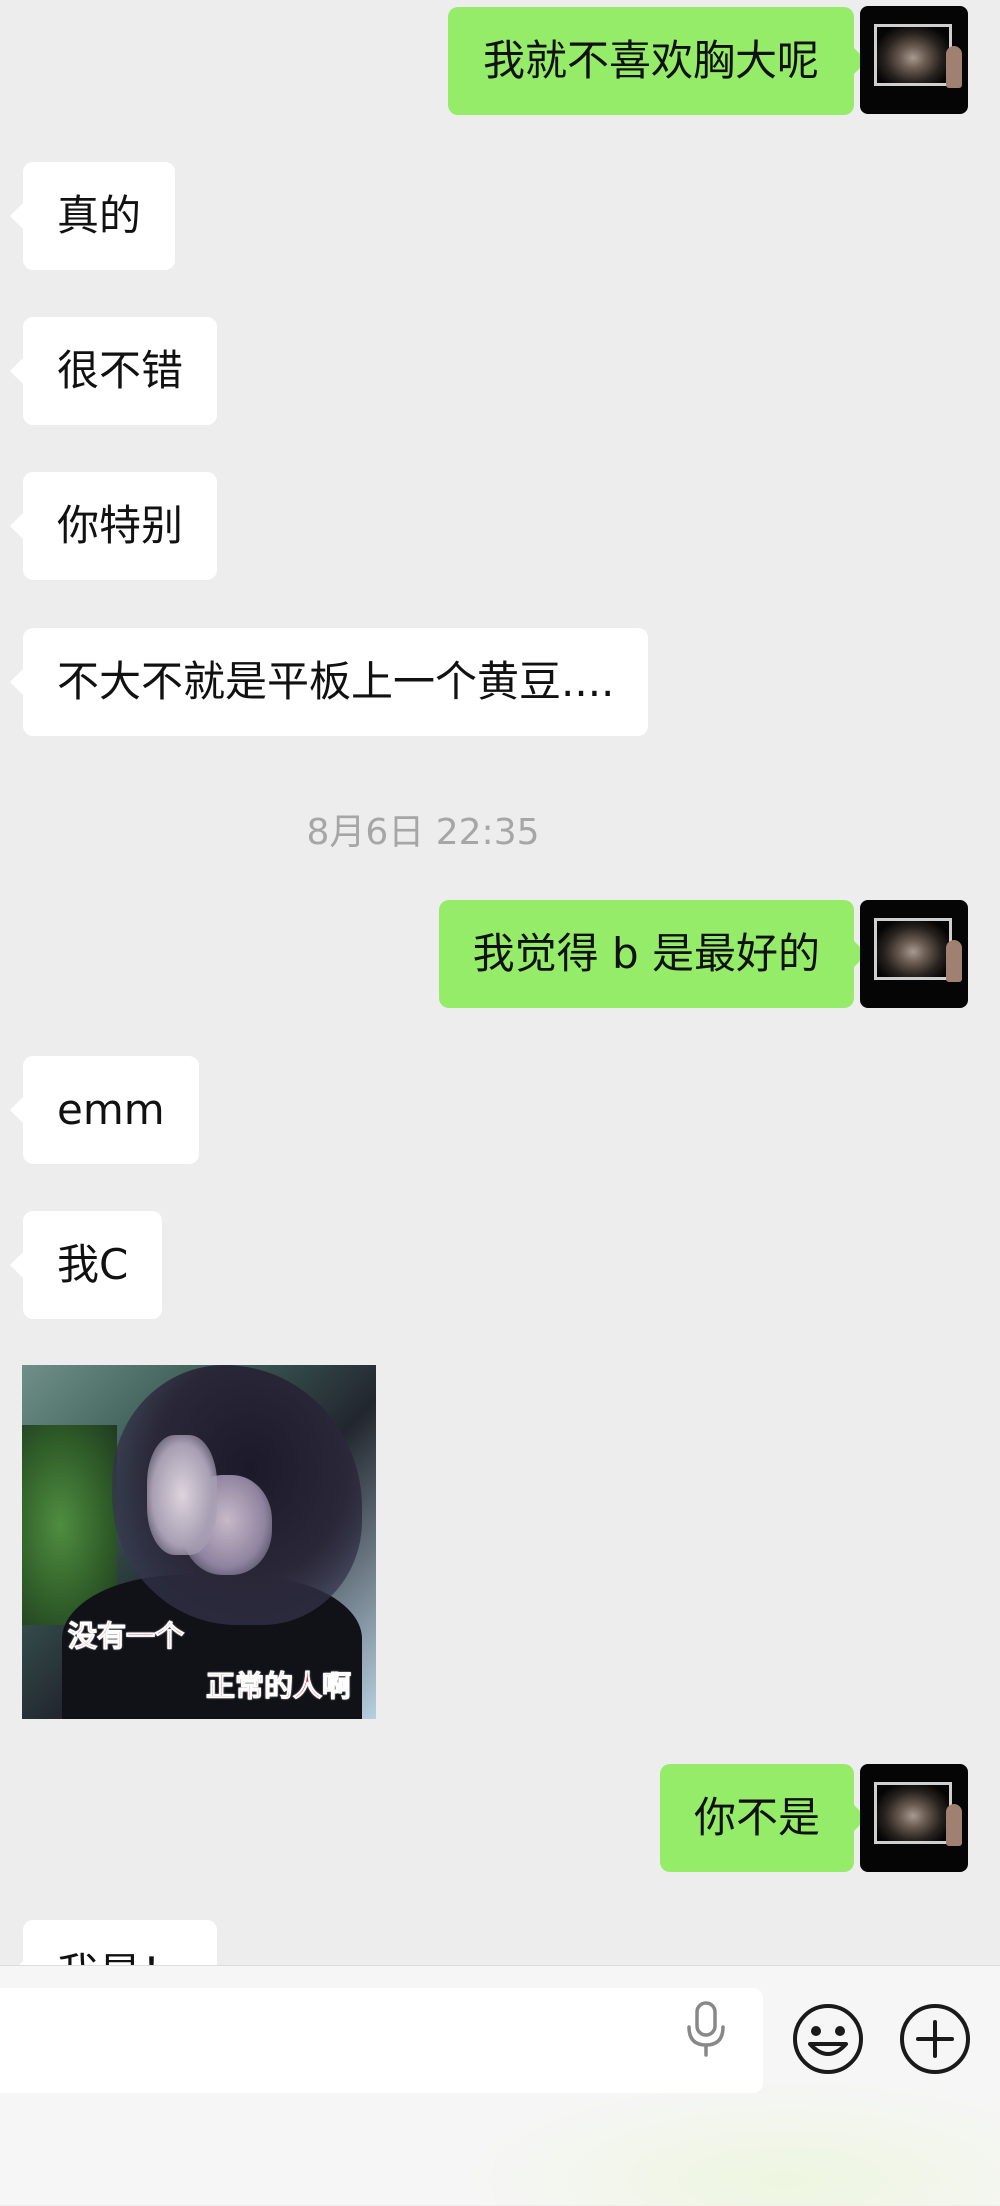  I want to click on message-received: emm, so click(104, 1110).